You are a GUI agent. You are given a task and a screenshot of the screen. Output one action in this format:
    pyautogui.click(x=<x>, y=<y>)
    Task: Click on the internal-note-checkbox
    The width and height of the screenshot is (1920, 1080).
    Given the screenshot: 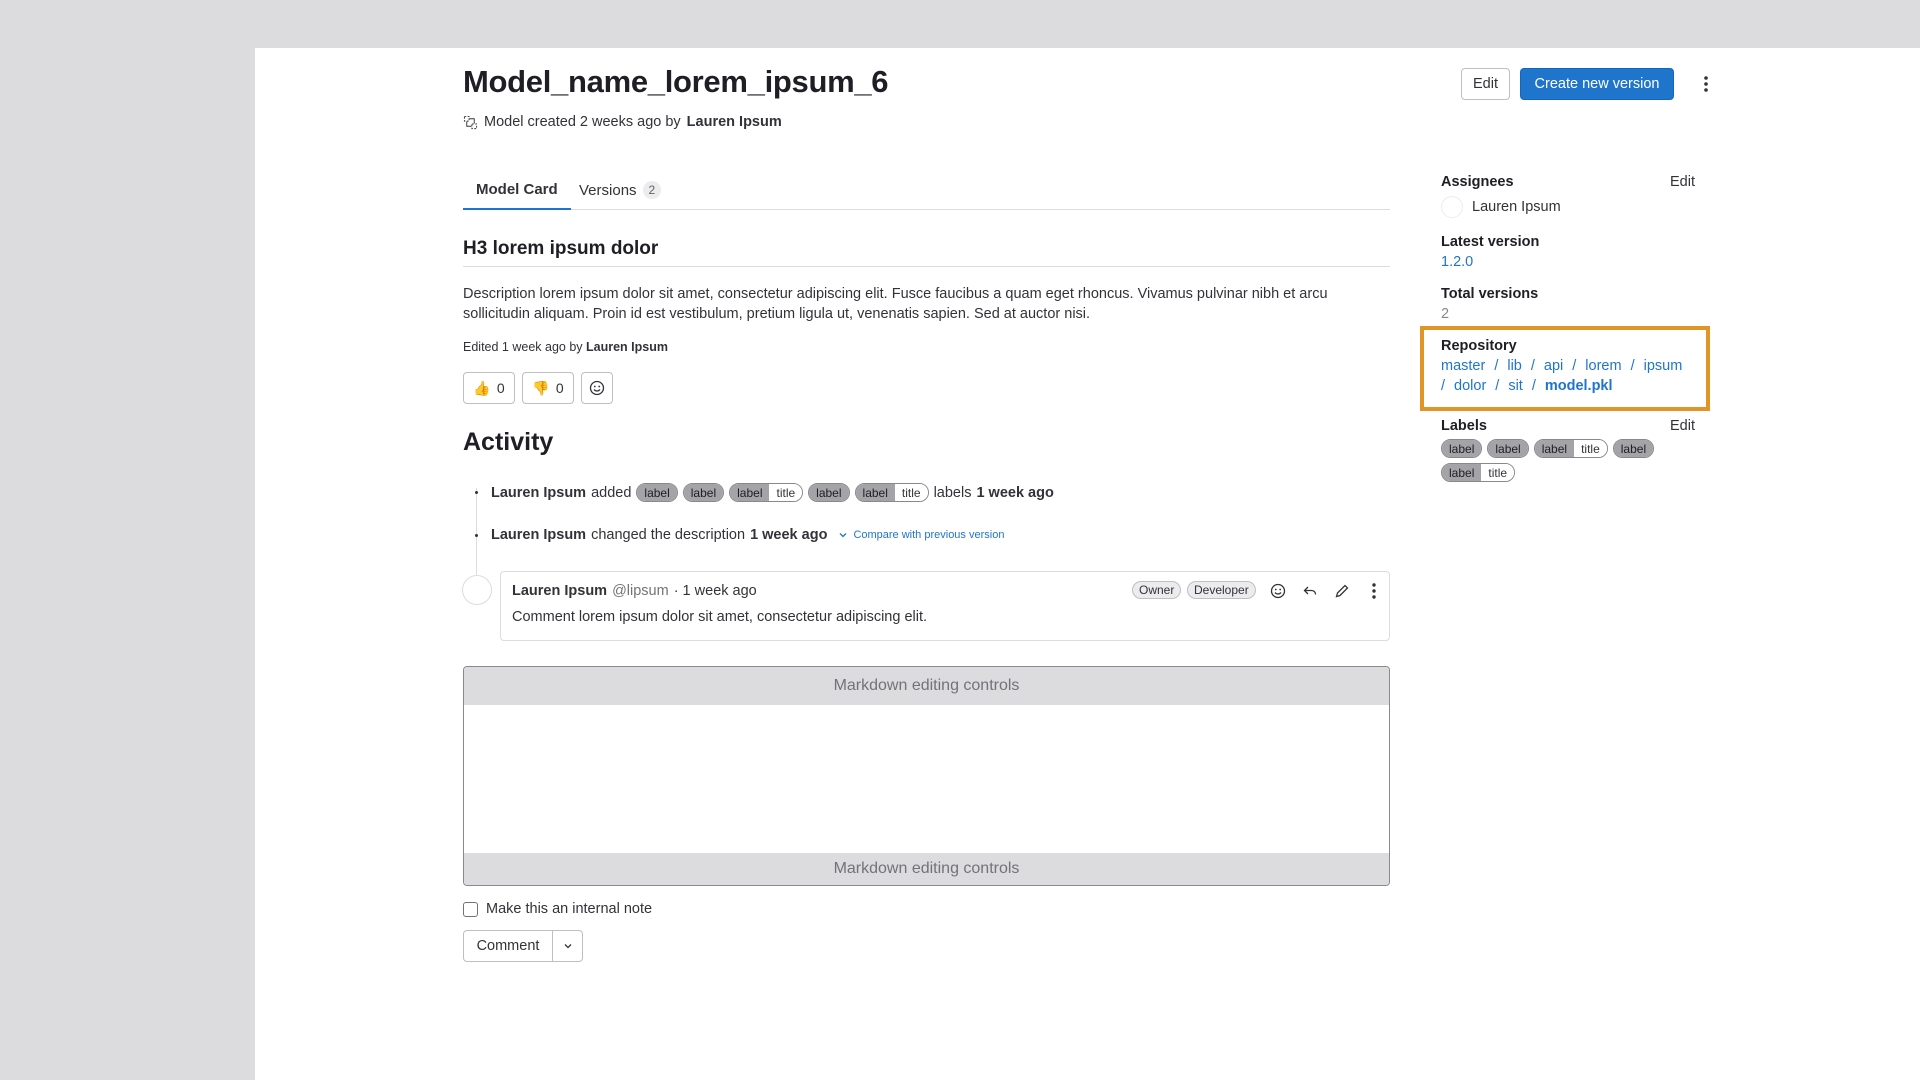 What is the action you would take?
    pyautogui.click(x=470, y=909)
    